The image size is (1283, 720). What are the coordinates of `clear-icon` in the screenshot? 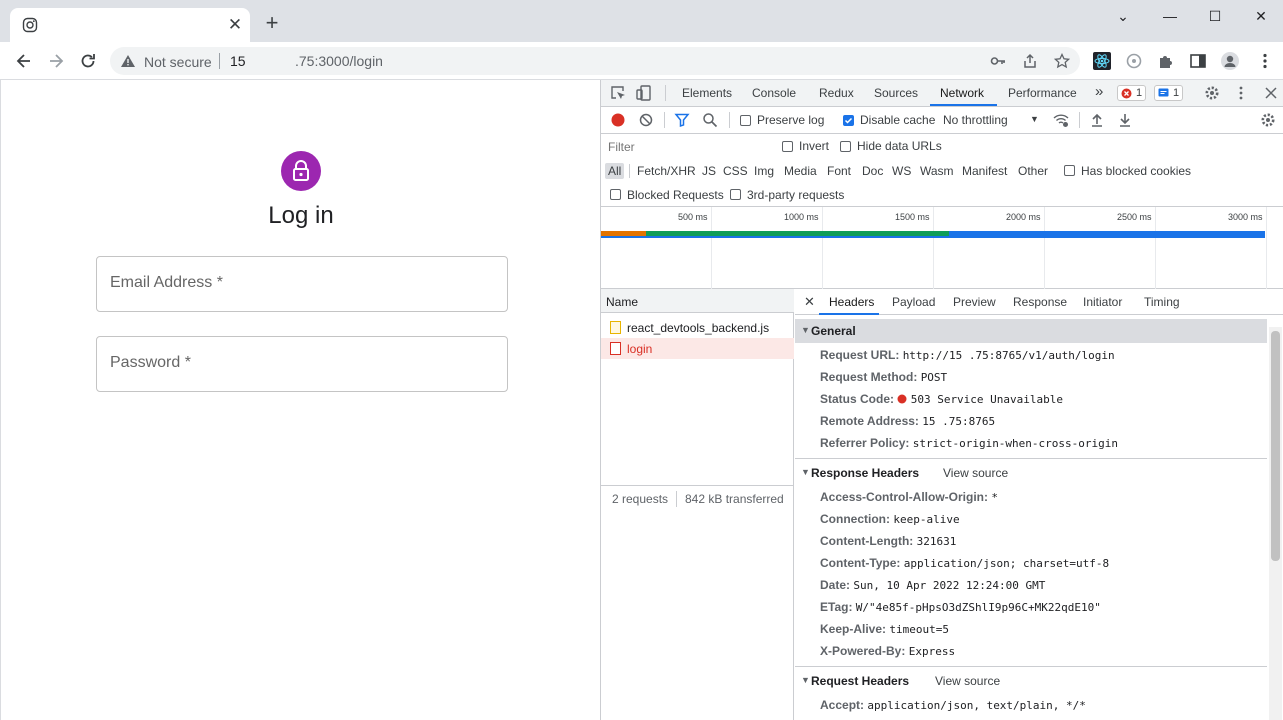 It's located at (646, 120).